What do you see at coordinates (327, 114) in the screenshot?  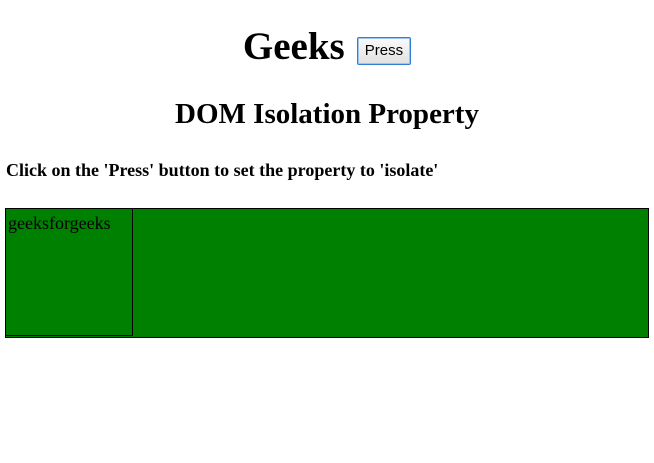 I see `section-title: DOM Isolation Property` at bounding box center [327, 114].